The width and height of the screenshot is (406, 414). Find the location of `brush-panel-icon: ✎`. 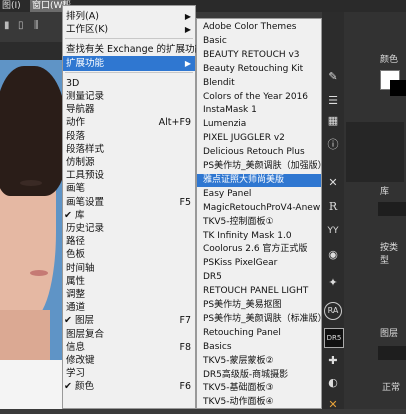

brush-panel-icon: ✎ is located at coordinates (333, 77).